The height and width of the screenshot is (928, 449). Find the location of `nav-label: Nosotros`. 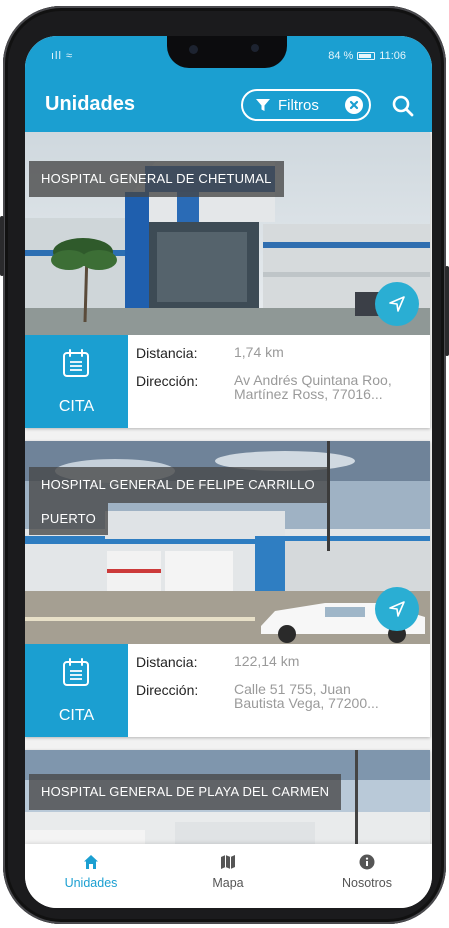

nav-label: Nosotros is located at coordinates (367, 883).